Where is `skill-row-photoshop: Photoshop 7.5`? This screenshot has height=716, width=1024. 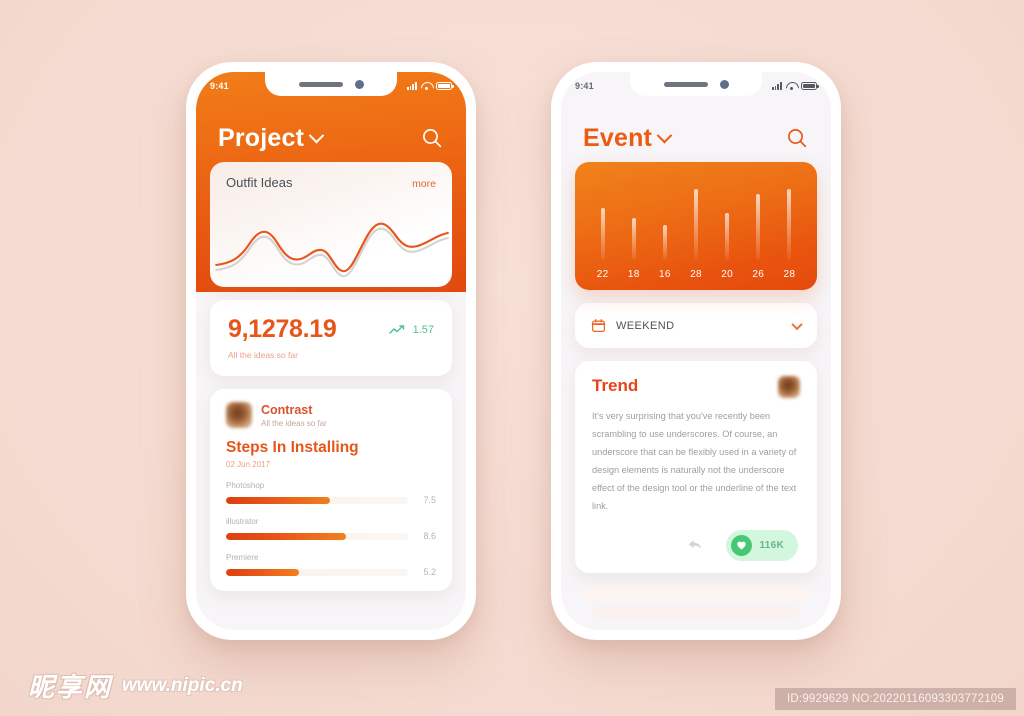 skill-row-photoshop: Photoshop 7.5 is located at coordinates (331, 493).